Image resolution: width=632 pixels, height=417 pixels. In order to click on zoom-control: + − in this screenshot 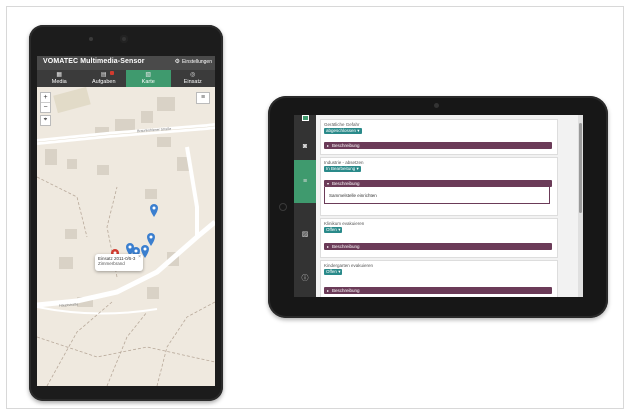, I will do `click(45, 102)`.